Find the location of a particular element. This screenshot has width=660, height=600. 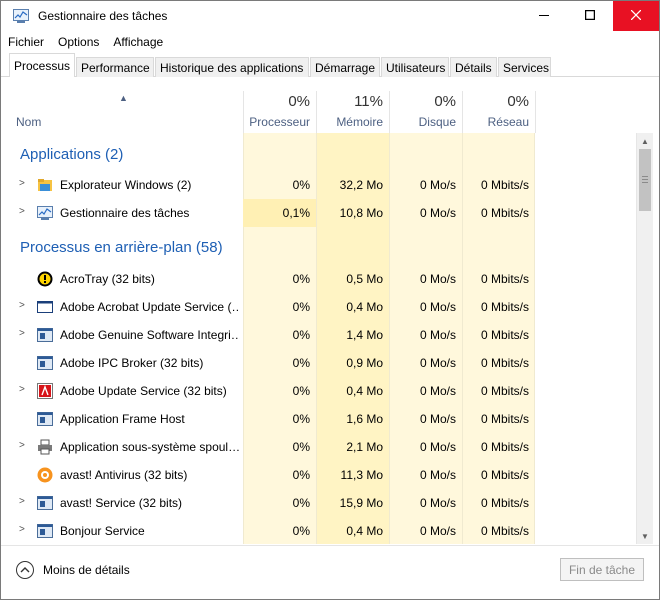

maximize-icon is located at coordinates (590, 16).